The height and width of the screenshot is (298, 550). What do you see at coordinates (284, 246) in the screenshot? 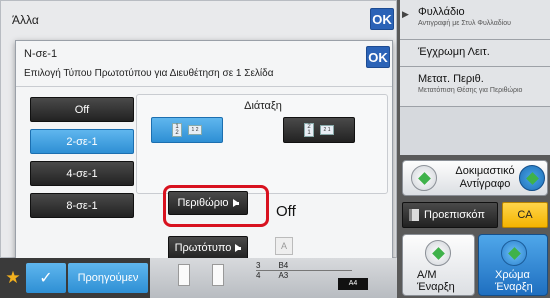
I see `a-chip: A` at bounding box center [284, 246].